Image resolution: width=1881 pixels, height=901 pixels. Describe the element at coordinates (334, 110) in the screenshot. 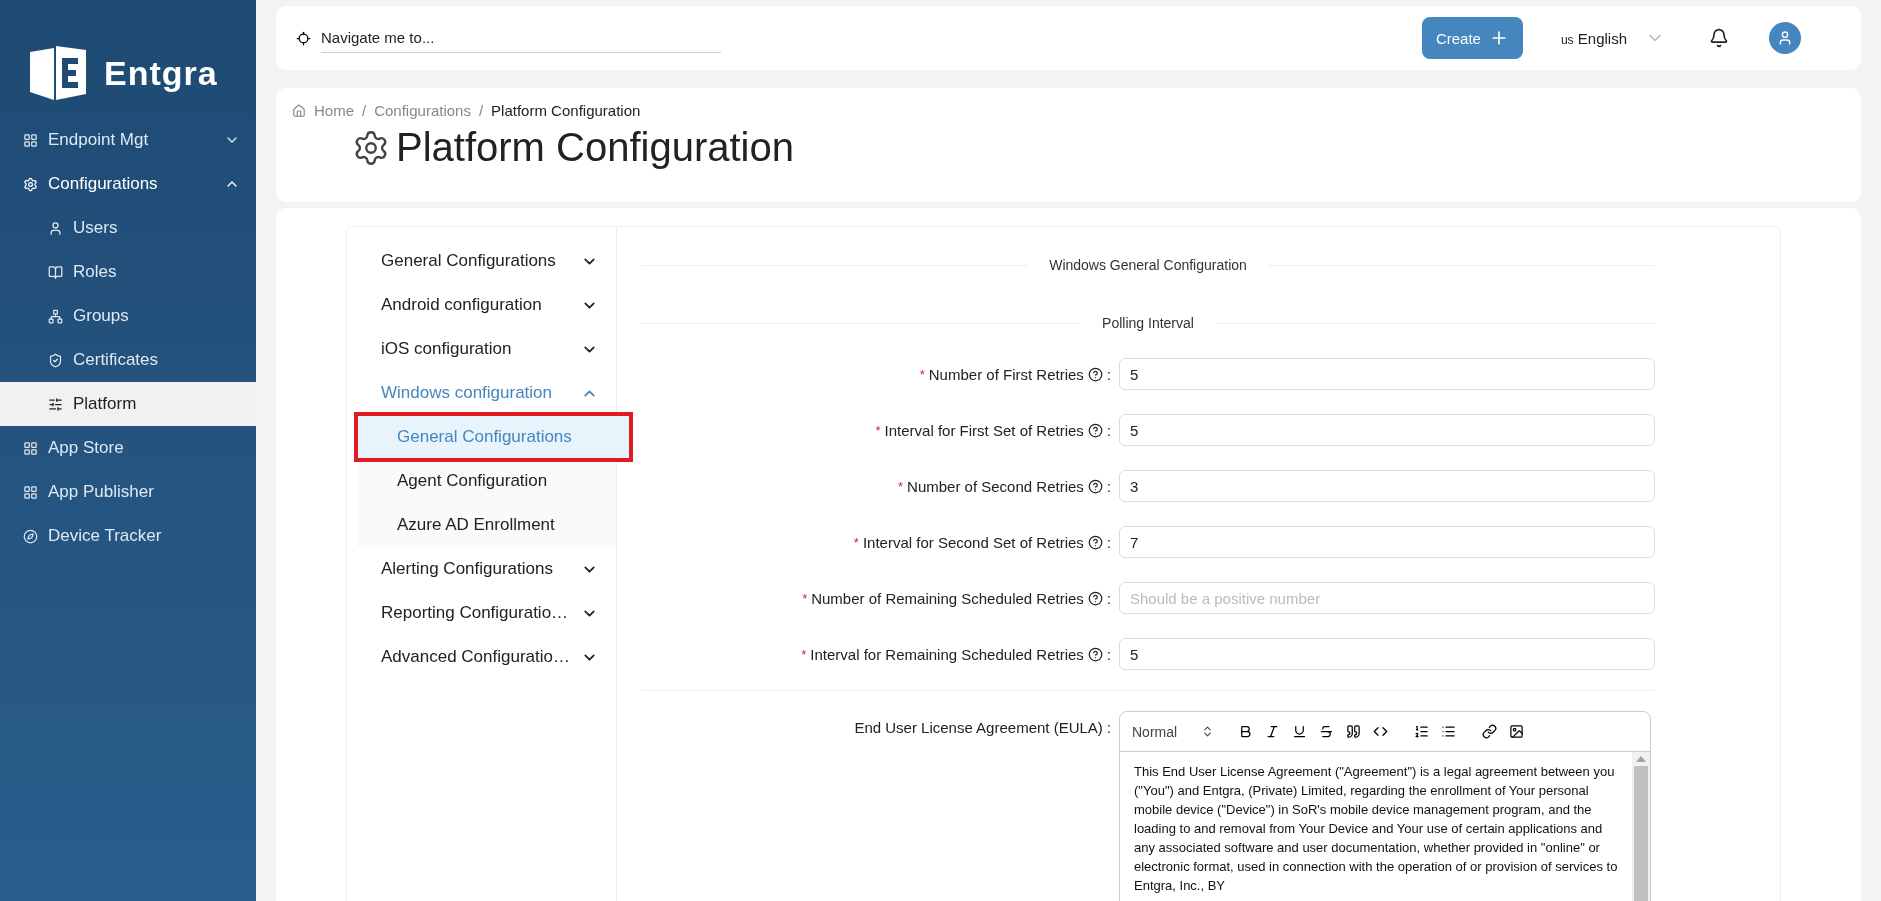

I see `breadcrumb-link: Home` at that location.